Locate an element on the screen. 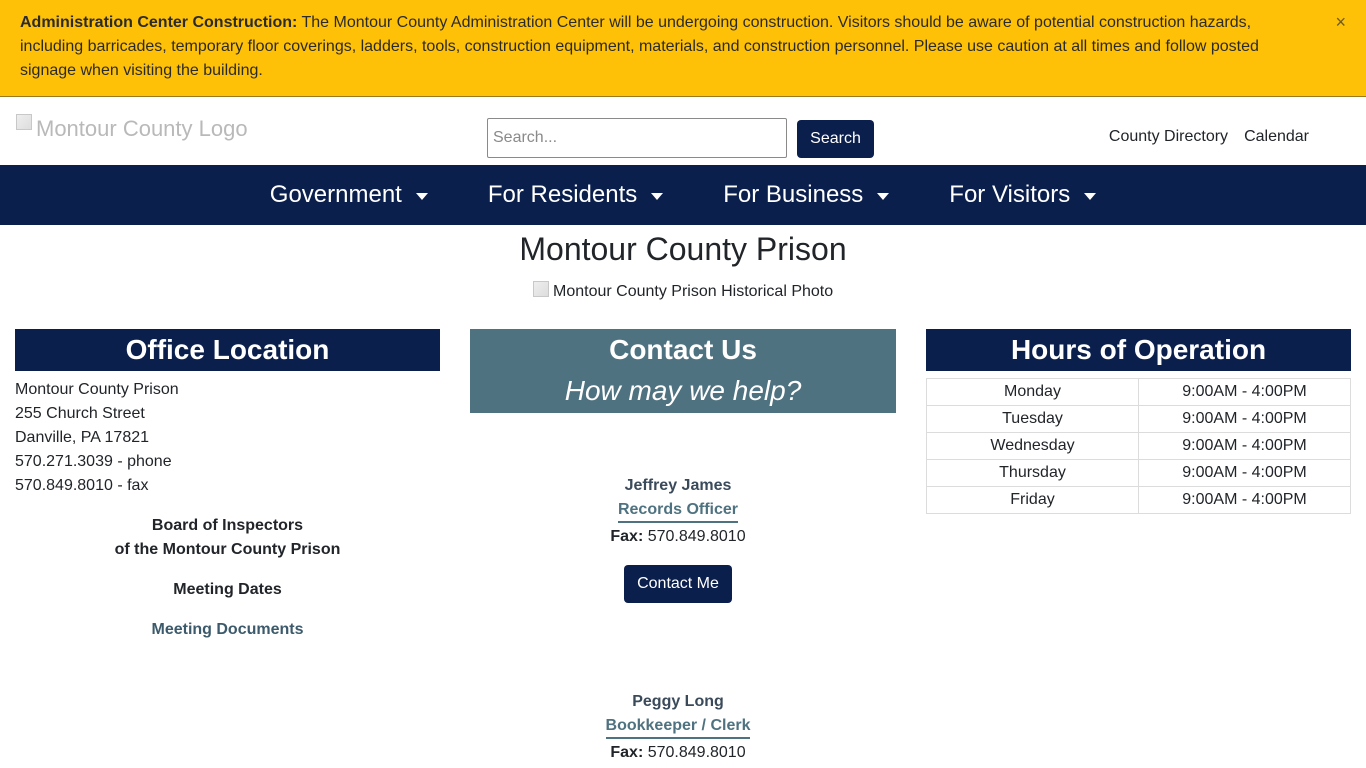  contact-us-heading: Contact Us How may we help? is located at coordinates (683, 371).